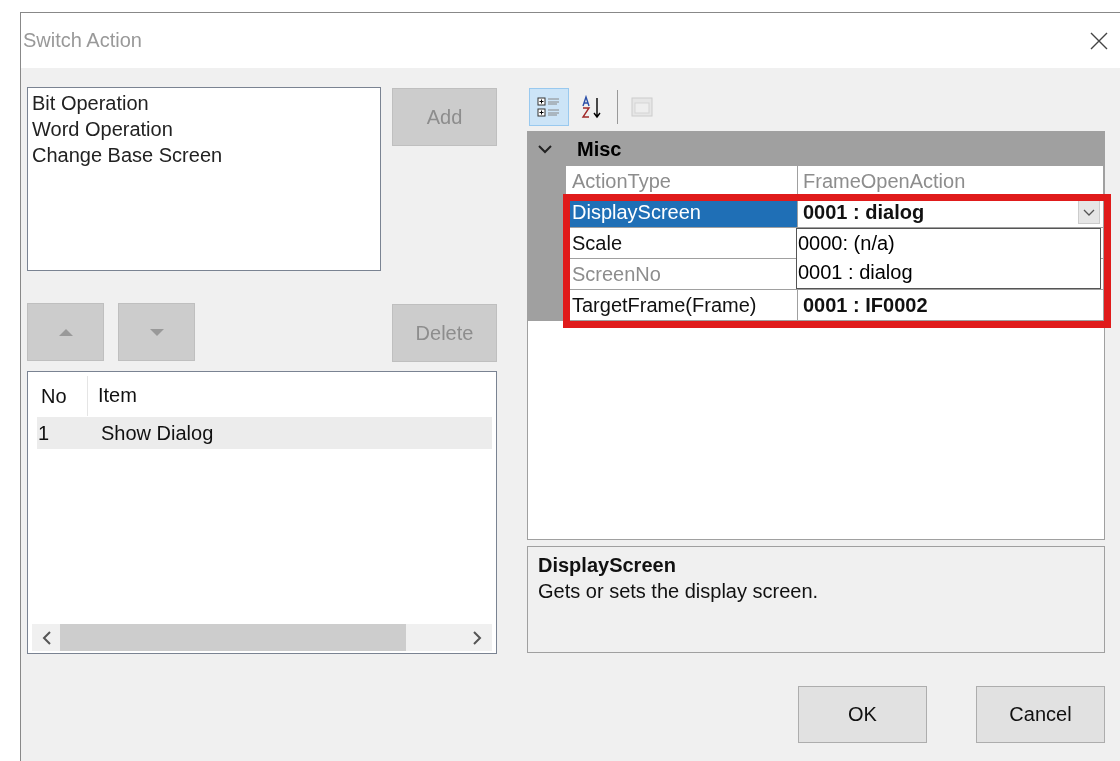 Image resolution: width=1120 pixels, height=761 pixels. What do you see at coordinates (679, 591) in the screenshot?
I see `description-text: Gets or sets the display screen.` at bounding box center [679, 591].